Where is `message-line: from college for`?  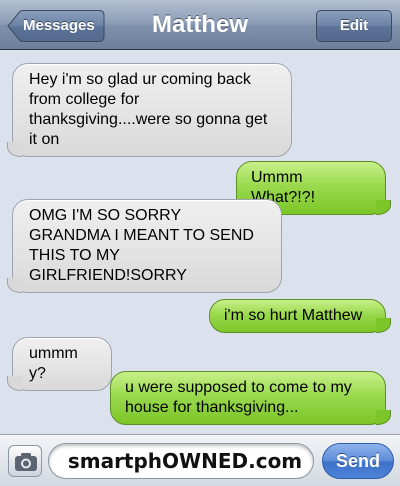
message-line: from college for is located at coordinates (84, 99).